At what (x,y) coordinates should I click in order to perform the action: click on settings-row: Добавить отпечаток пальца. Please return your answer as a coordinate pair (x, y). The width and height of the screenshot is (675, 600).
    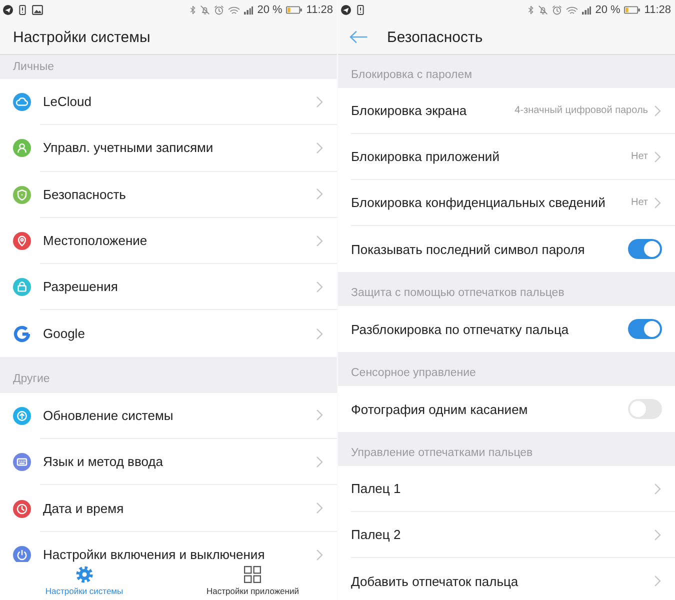
    Looking at the image, I should click on (506, 579).